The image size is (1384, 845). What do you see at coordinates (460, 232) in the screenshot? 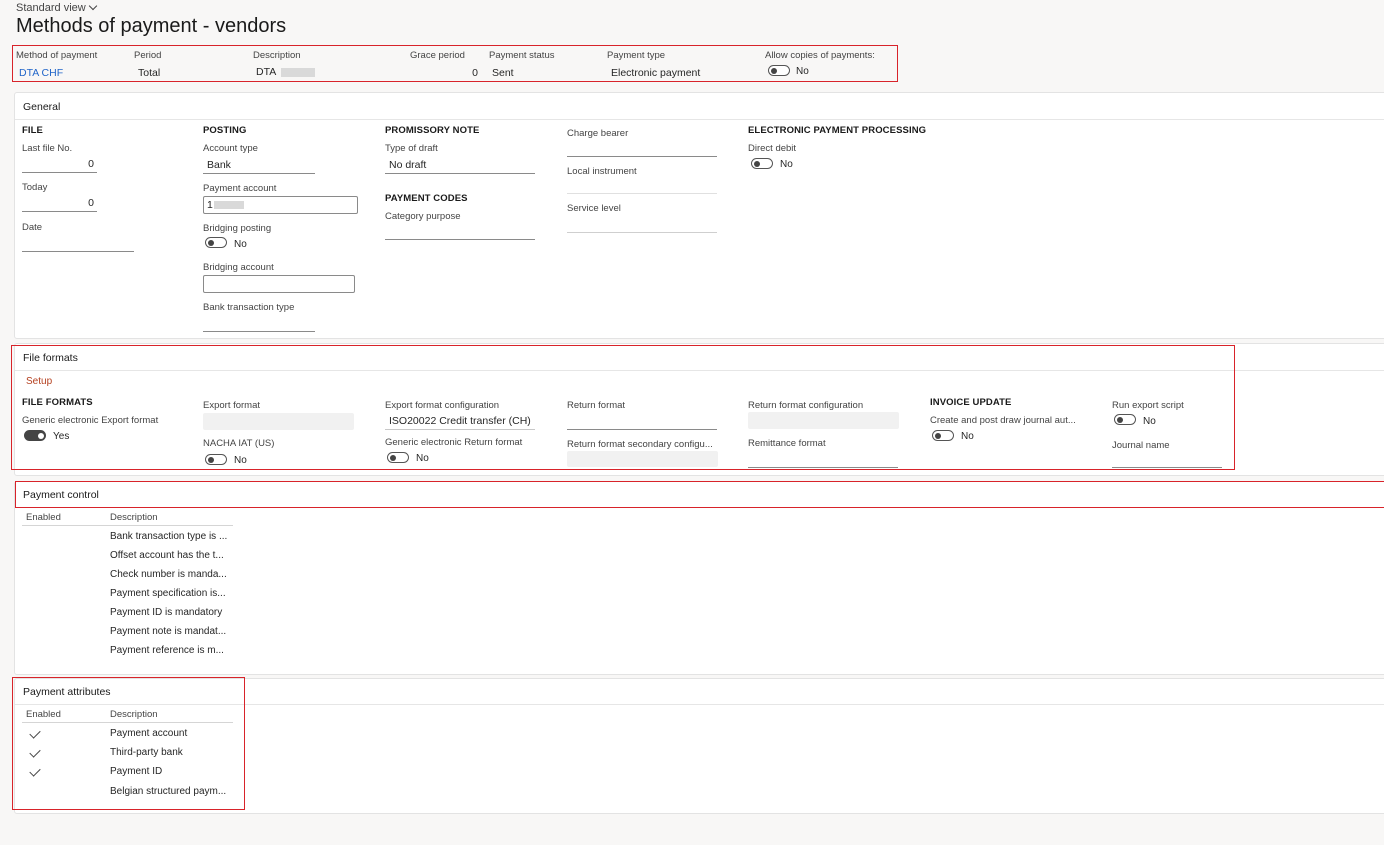
I see `category-purpose-input` at bounding box center [460, 232].